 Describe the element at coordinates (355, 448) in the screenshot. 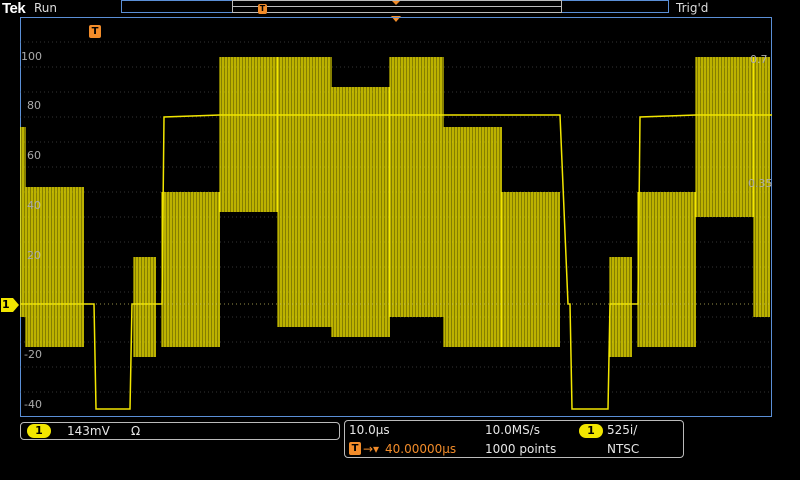

I see `trigger-position-icon: T` at that location.